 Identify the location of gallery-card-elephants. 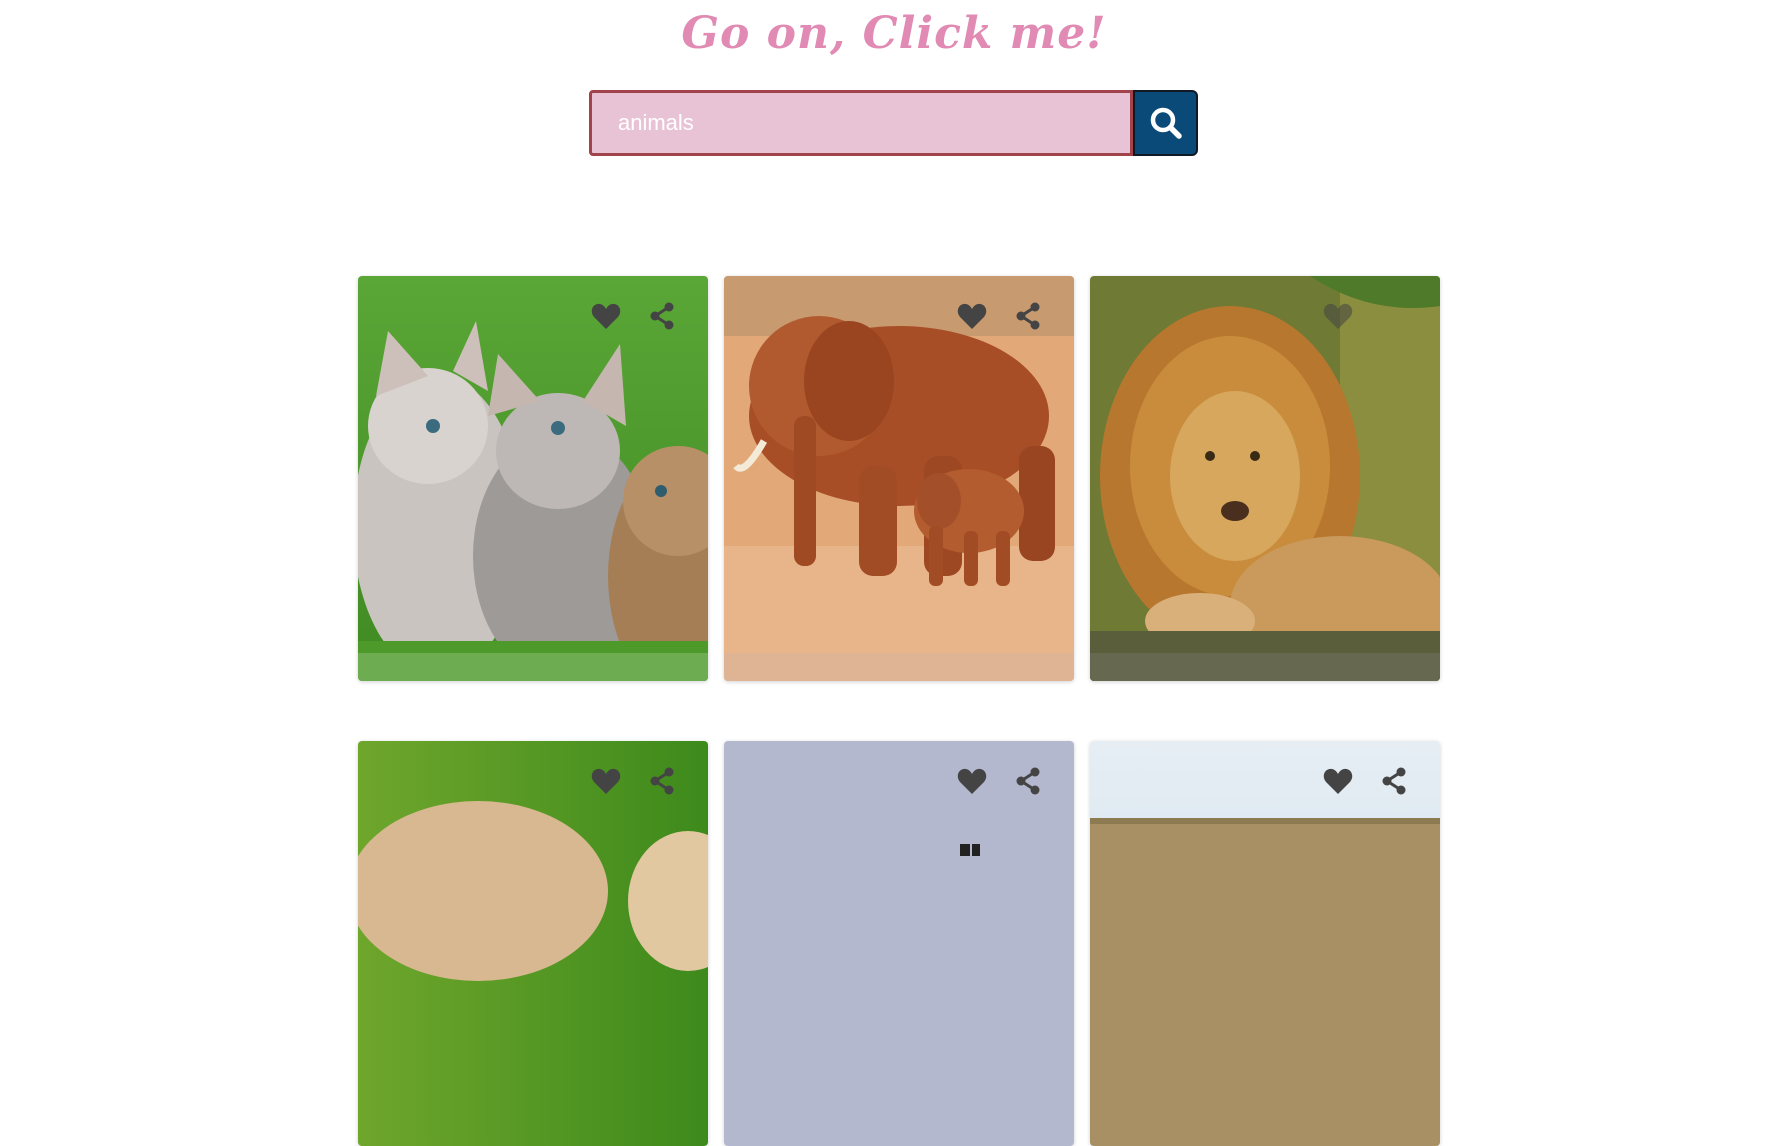
(899, 478).